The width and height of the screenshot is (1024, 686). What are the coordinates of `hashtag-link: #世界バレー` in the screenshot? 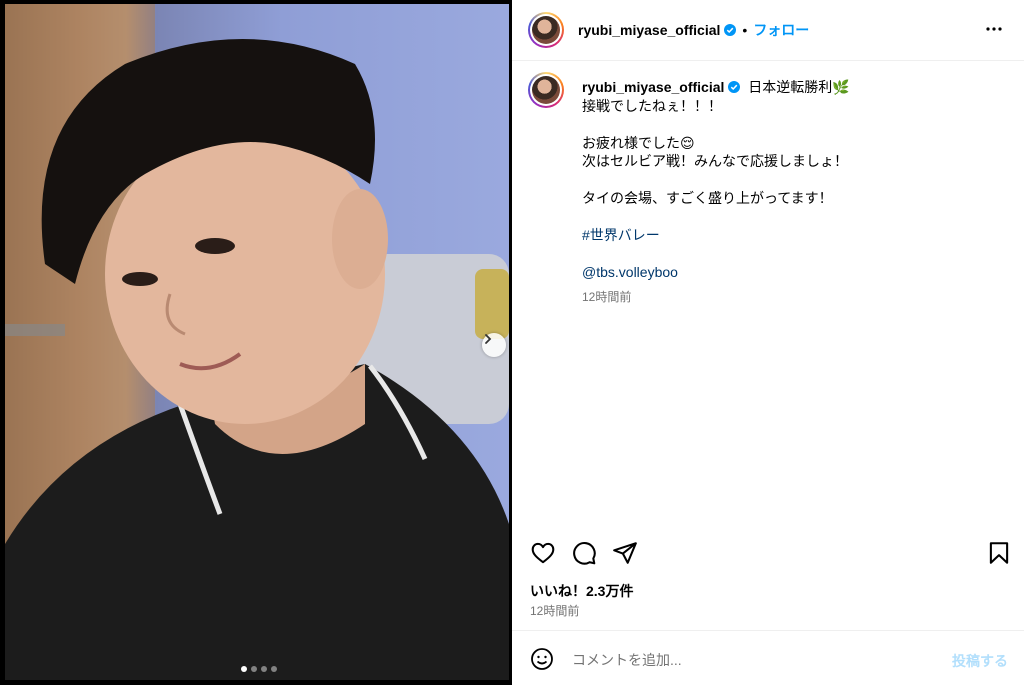 It's located at (792, 235).